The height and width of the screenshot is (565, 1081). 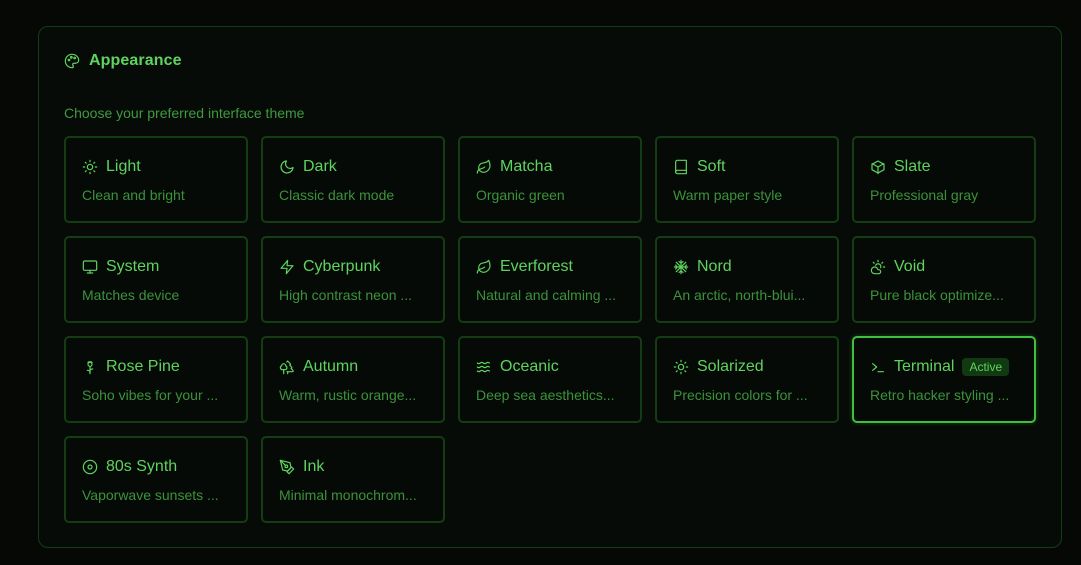 I want to click on tree-icon, so click(x=287, y=367).